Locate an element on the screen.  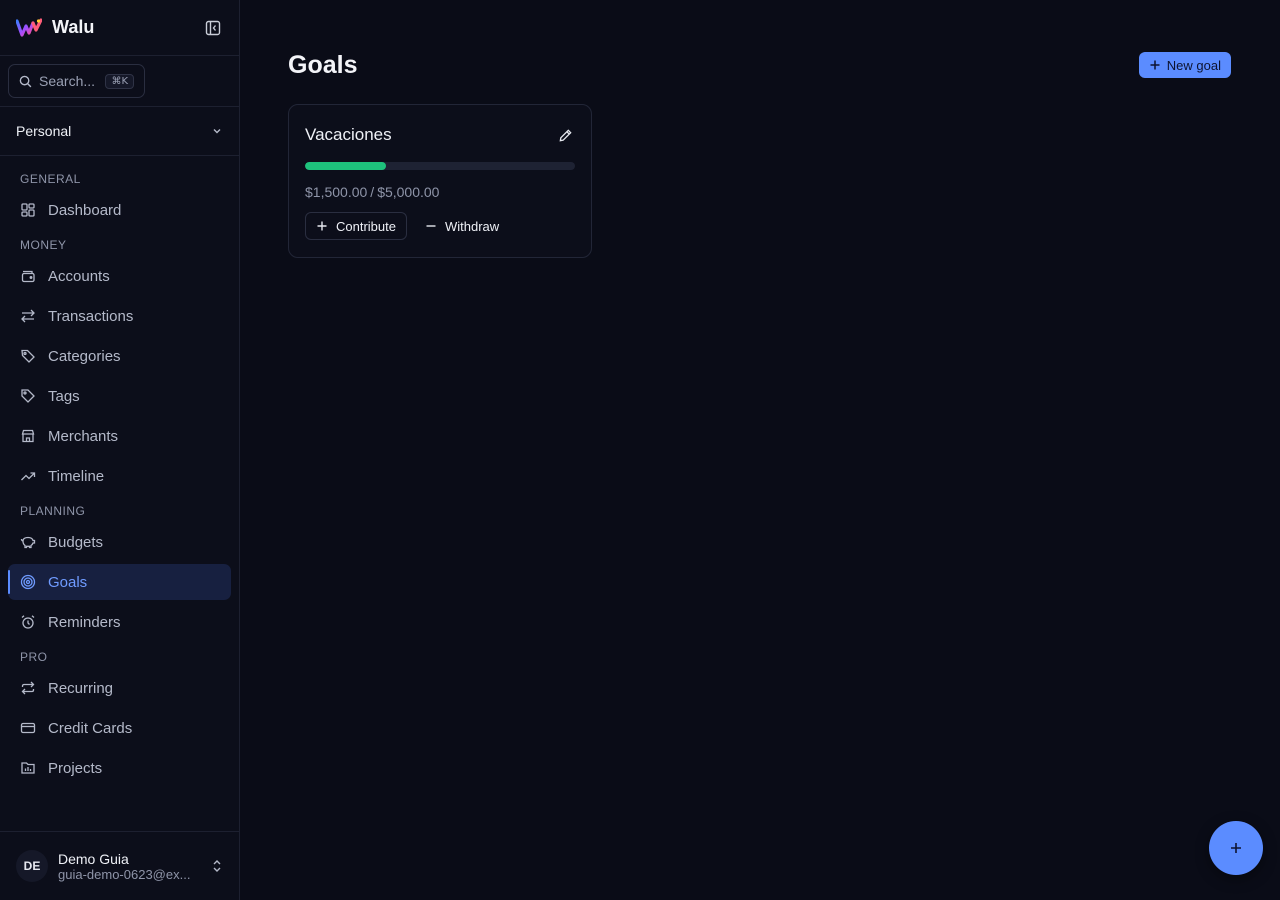
contribute-button: Contribute is located at coordinates (356, 226).